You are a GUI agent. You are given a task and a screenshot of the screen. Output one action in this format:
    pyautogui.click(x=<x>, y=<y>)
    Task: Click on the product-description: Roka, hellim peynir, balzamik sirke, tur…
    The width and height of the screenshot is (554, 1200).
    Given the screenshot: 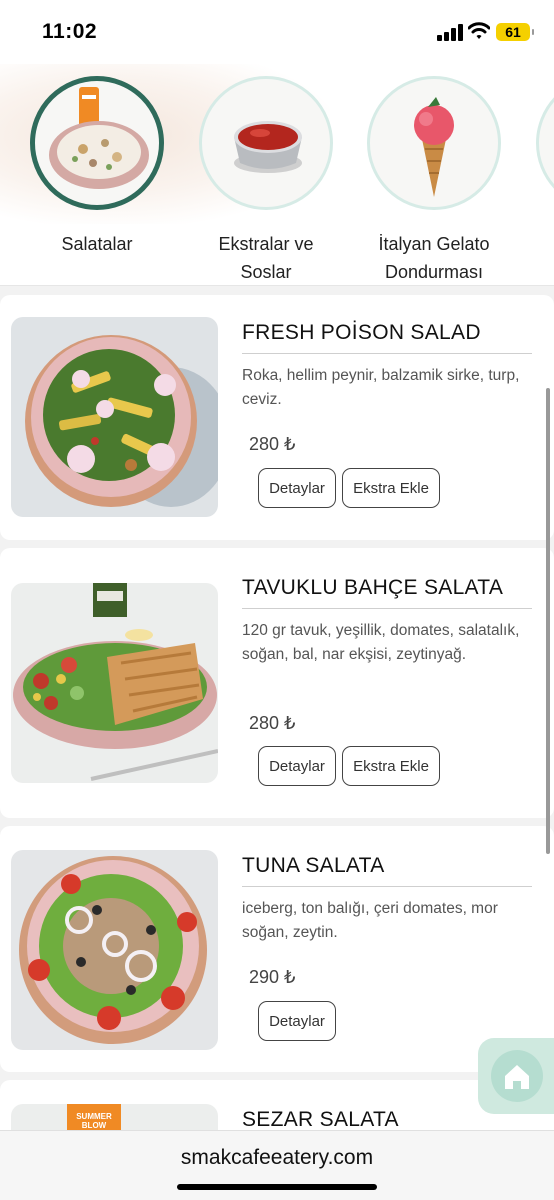 What is the action you would take?
    pyautogui.click(x=381, y=387)
    